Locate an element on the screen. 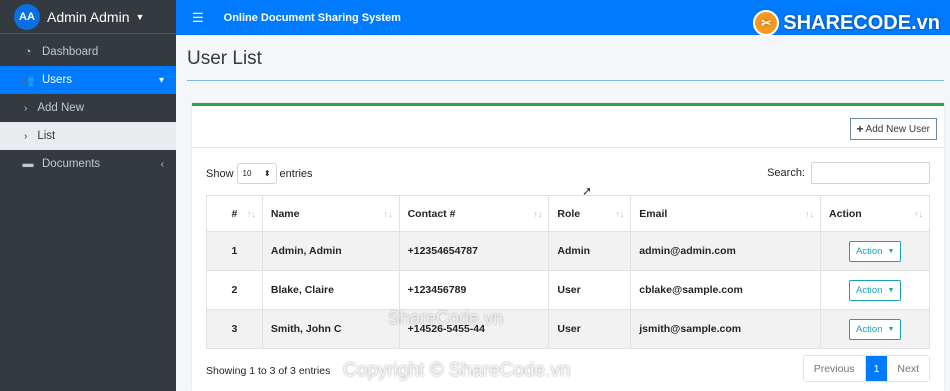  cell-name: Admin, Admin is located at coordinates (330, 251).